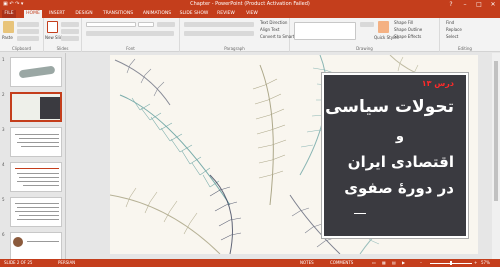 The width and height of the screenshot is (500, 267). I want to click on editing-group: Find Replace Select Editing, so click(465, 35).